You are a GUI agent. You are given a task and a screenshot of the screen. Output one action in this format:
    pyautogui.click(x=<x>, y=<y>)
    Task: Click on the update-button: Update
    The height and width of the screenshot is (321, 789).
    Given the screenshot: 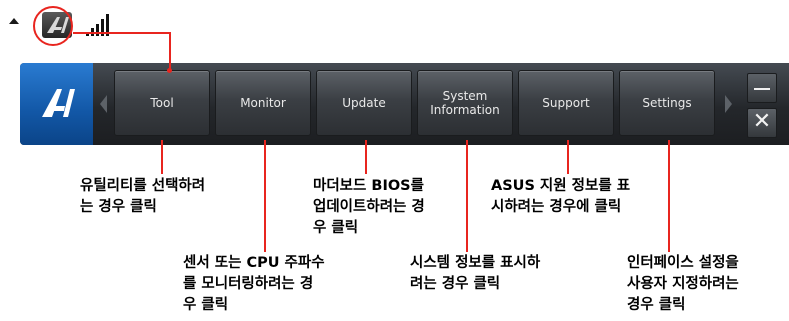 What is the action you would take?
    pyautogui.click(x=364, y=103)
    